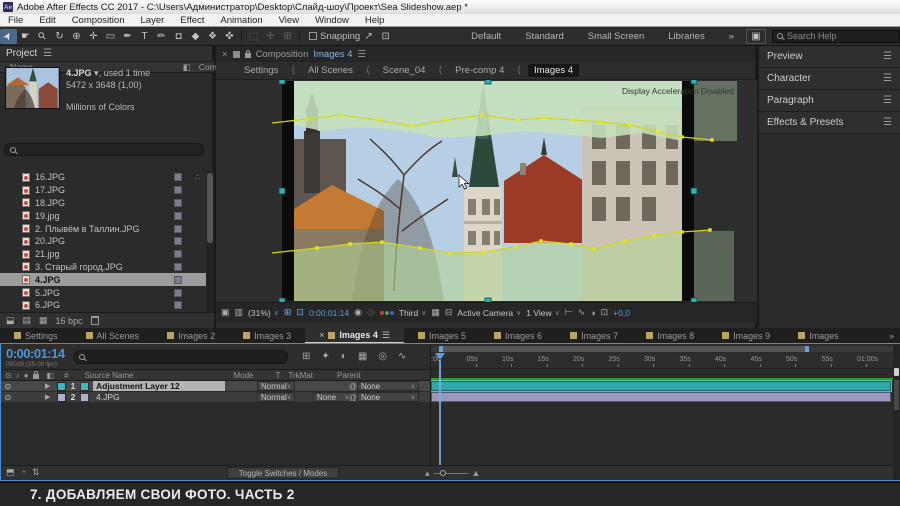 The image size is (900, 506). What do you see at coordinates (569, 312) in the screenshot?
I see `grid-guides-icon: ⊢` at bounding box center [569, 312].